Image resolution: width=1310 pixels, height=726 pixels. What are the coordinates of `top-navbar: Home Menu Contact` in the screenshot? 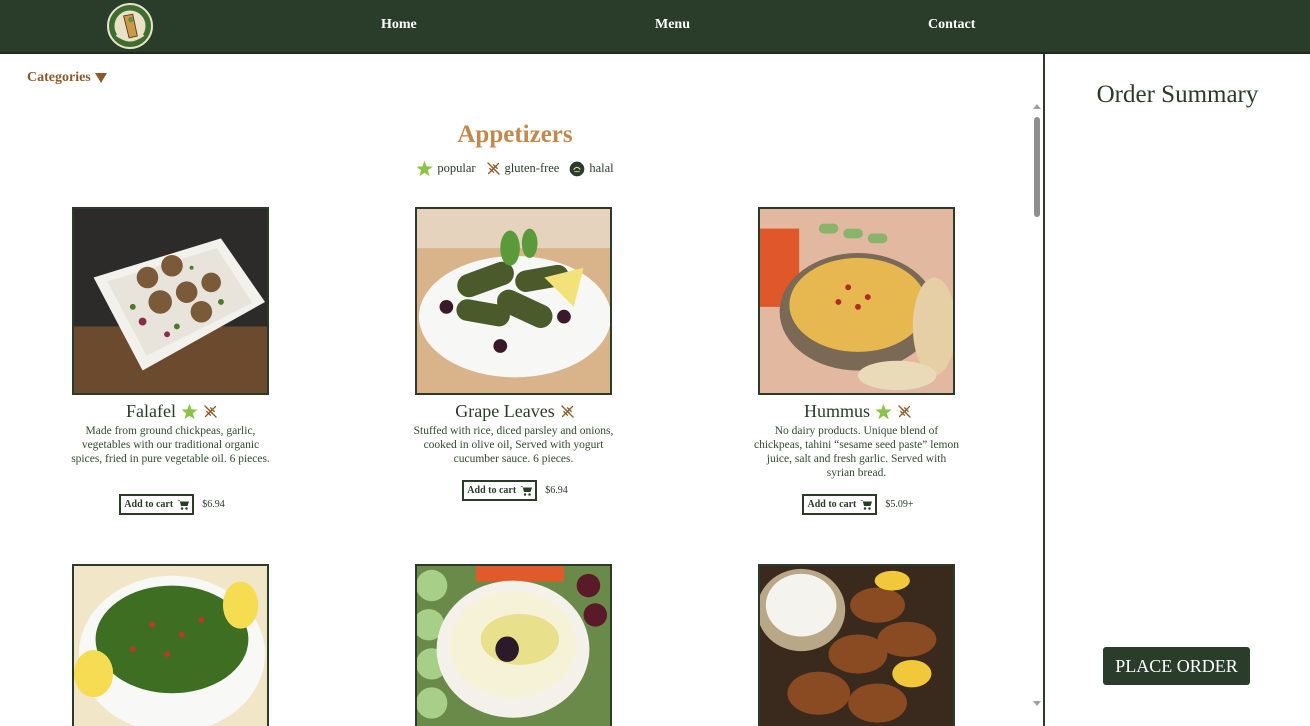 It's located at (655, 27).